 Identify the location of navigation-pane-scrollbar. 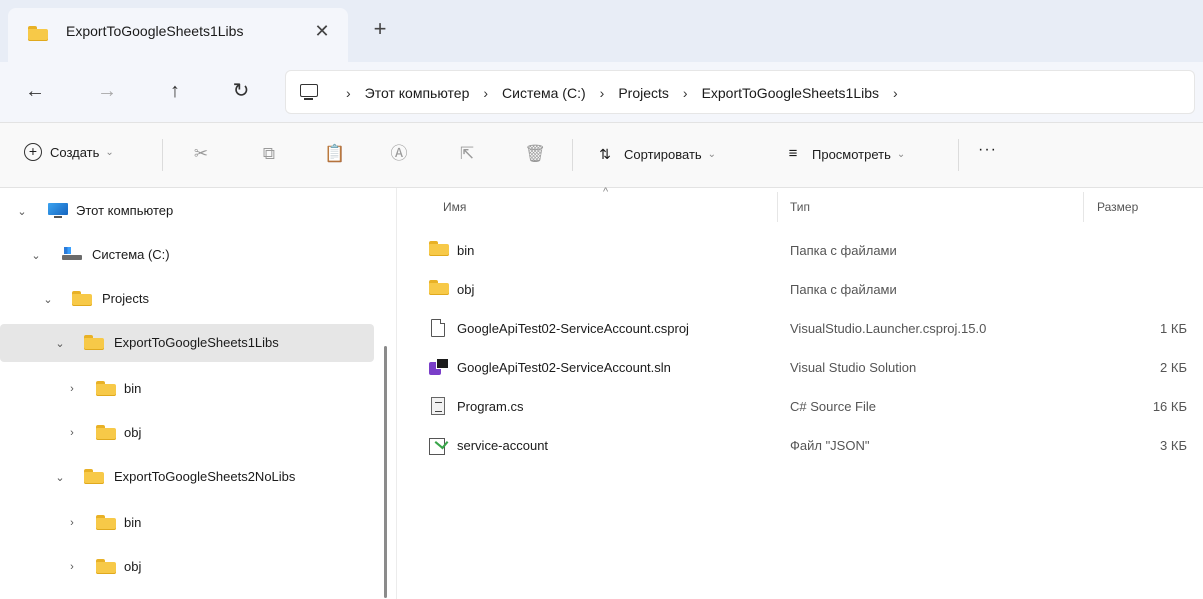
(385, 472).